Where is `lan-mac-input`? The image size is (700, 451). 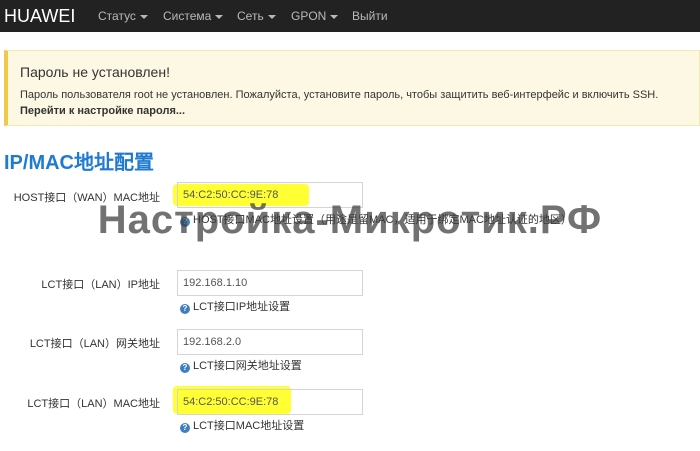
lan-mac-input is located at coordinates (270, 402).